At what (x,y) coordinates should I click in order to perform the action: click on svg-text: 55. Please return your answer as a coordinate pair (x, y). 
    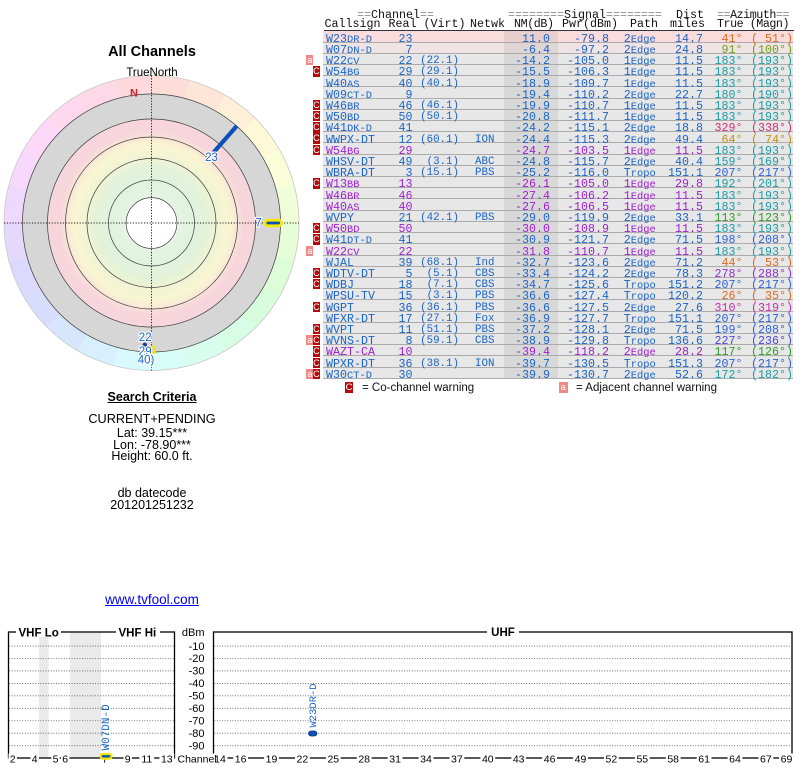
    Looking at the image, I should click on (642, 760).